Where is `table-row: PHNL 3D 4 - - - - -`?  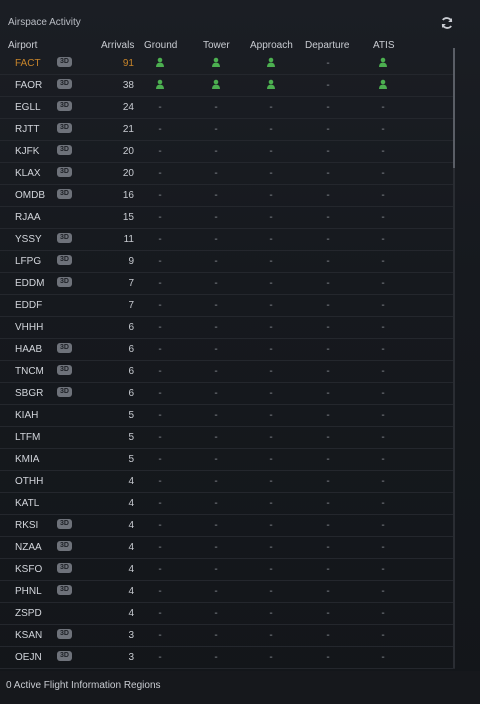 table-row: PHNL 3D 4 - - - - - is located at coordinates (227, 591).